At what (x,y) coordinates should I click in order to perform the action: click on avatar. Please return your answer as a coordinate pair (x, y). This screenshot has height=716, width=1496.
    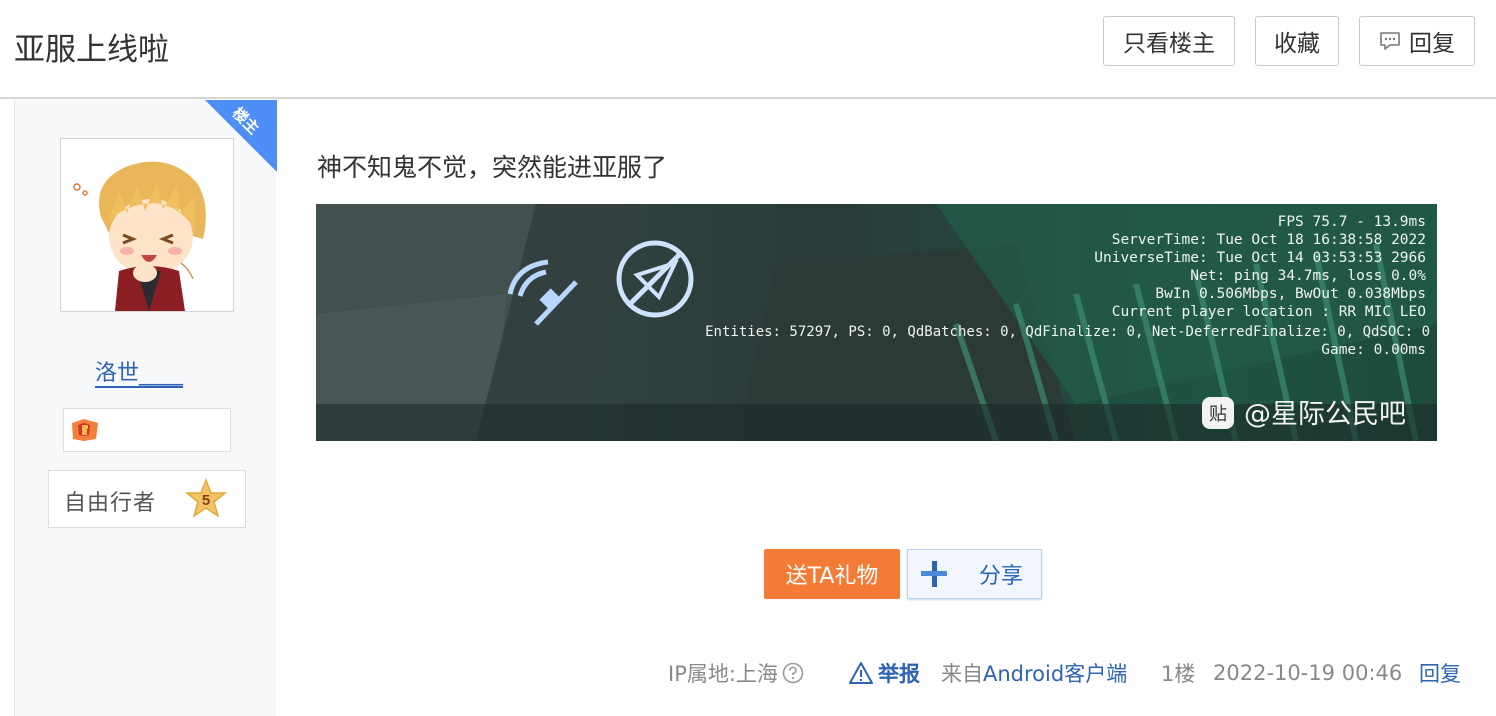
    Looking at the image, I should click on (147, 225).